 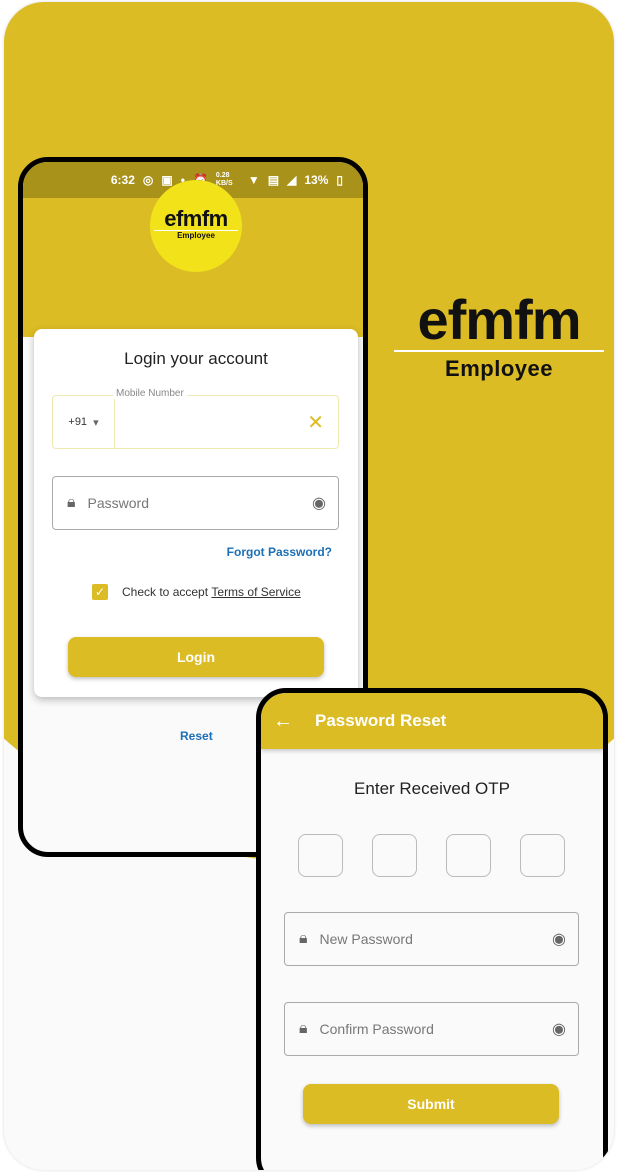 What do you see at coordinates (381, 720) in the screenshot?
I see `reset-title: Password Reset` at bounding box center [381, 720].